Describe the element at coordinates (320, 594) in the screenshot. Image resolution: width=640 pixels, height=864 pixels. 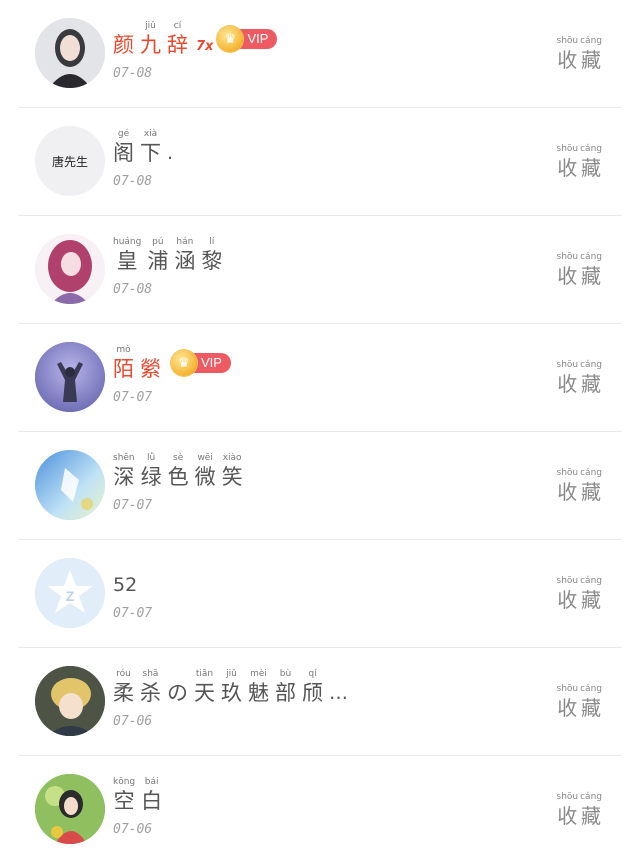
I see `list-item: Z 52 07-07 shōu 收 cáng 藏` at that location.